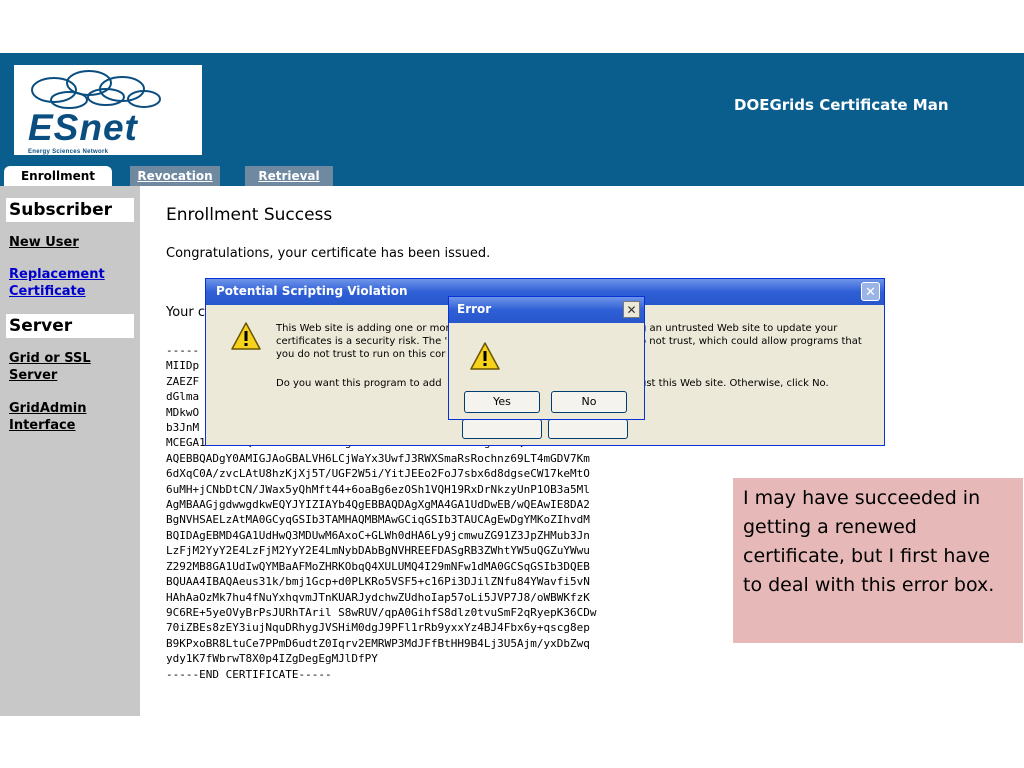  What do you see at coordinates (272, 659) in the screenshot?
I see `certificate-line: ydy1K7fWbrwT8X0p4IZgDegEgMJlDfPY` at bounding box center [272, 659].